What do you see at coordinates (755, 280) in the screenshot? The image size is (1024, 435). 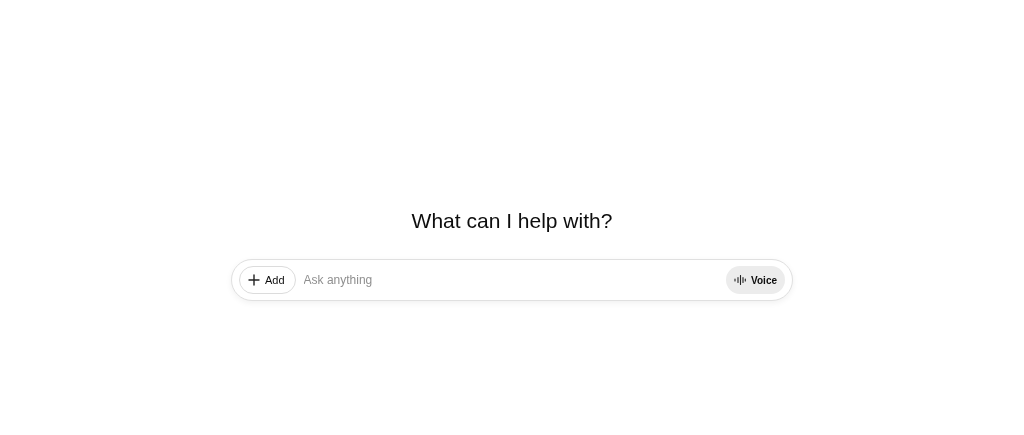 I see `voice-button: Voice` at bounding box center [755, 280].